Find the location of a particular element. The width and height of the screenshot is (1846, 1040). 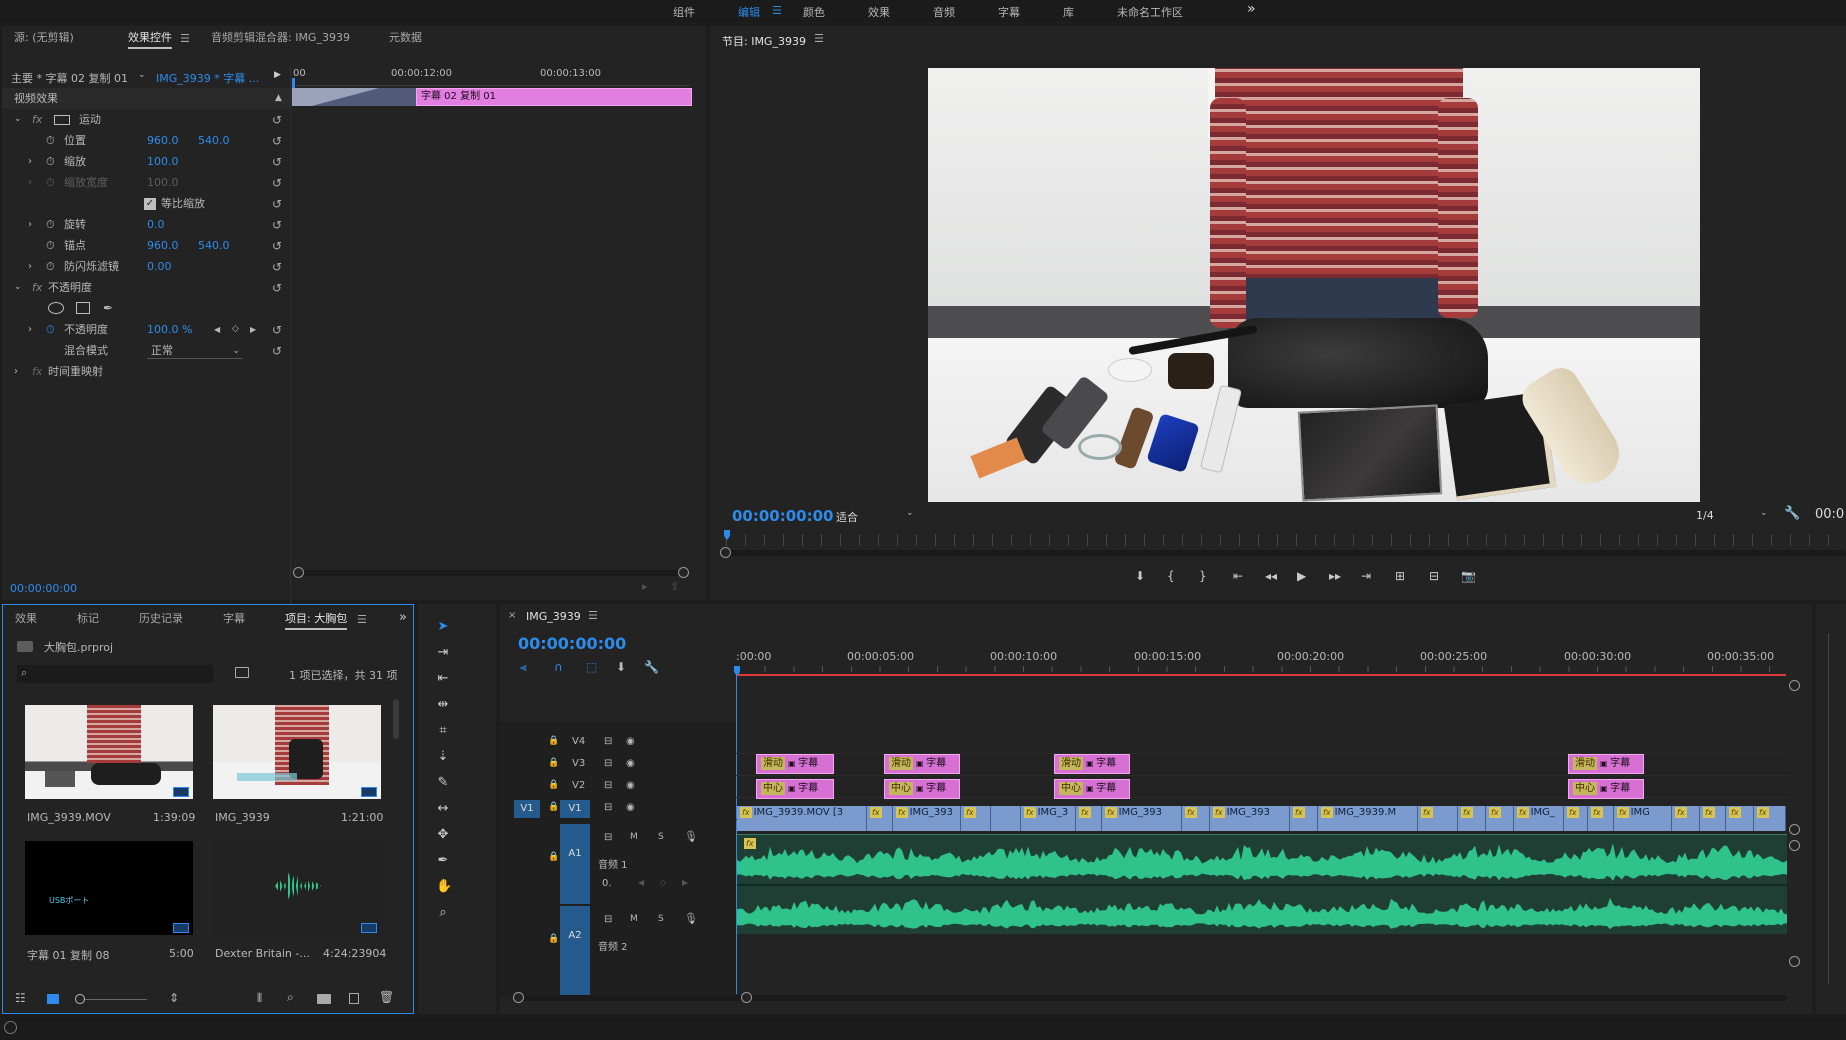

time-remap-row: › fx 时间重映射 is located at coordinates (147, 371).